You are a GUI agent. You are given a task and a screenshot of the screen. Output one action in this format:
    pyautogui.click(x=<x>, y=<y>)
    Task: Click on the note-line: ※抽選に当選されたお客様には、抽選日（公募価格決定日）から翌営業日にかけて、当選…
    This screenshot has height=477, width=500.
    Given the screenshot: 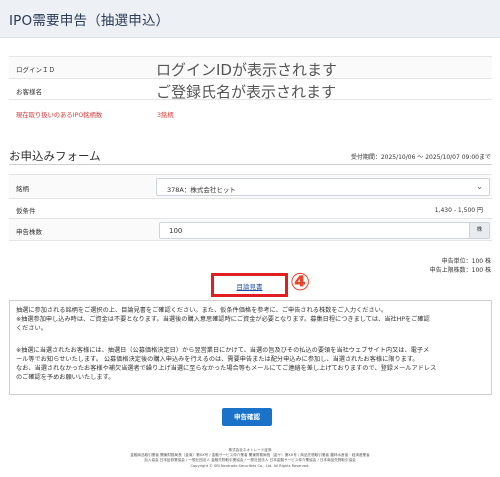 What is the action you would take?
    pyautogui.click(x=223, y=350)
    